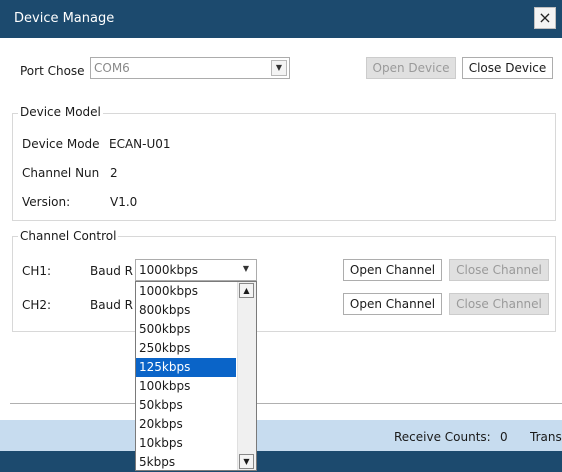  What do you see at coordinates (499, 304) in the screenshot?
I see `ch2-close-channel-button: Close Channel` at bounding box center [499, 304].